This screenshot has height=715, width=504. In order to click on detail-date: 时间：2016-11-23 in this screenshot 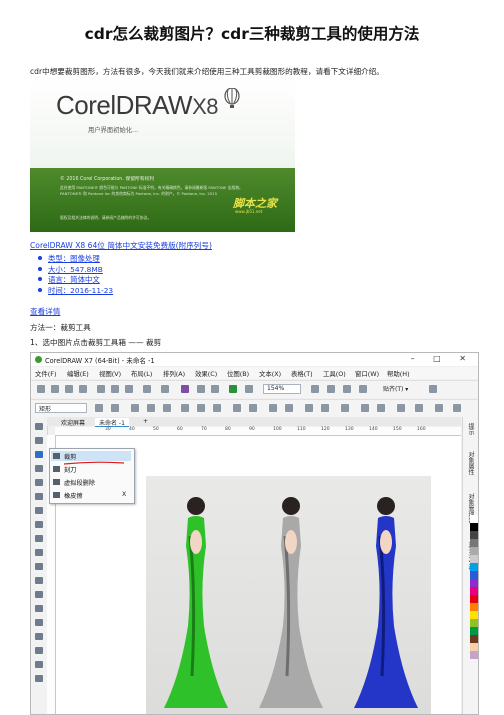, I will do `click(75, 290)`.